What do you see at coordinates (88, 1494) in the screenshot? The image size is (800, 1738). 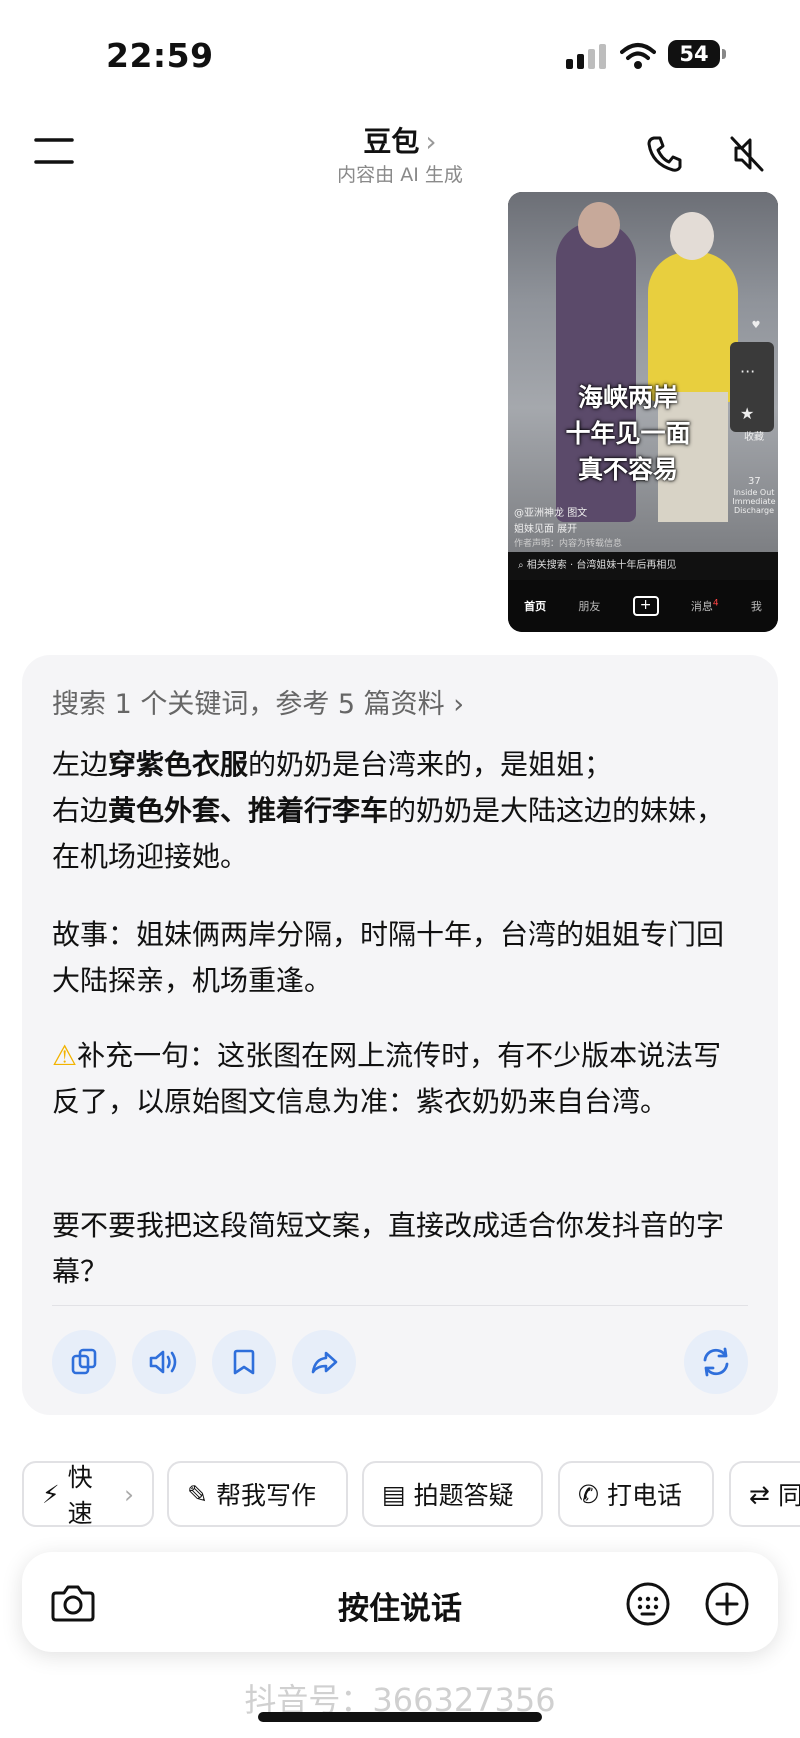 I see `chip-fast-mode: ⚡ 快速 ›` at bounding box center [88, 1494].